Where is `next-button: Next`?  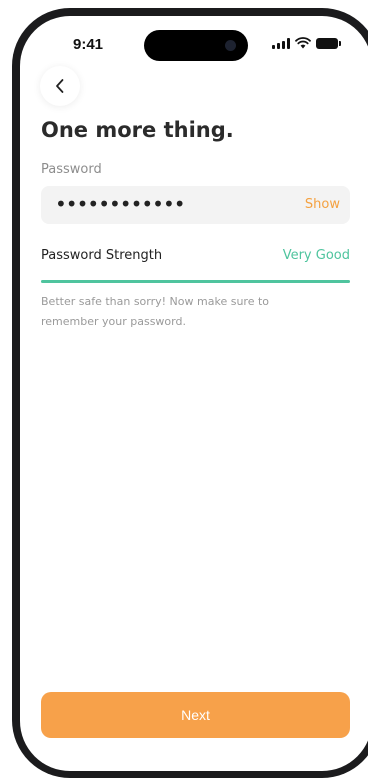 next-button: Next is located at coordinates (195, 715).